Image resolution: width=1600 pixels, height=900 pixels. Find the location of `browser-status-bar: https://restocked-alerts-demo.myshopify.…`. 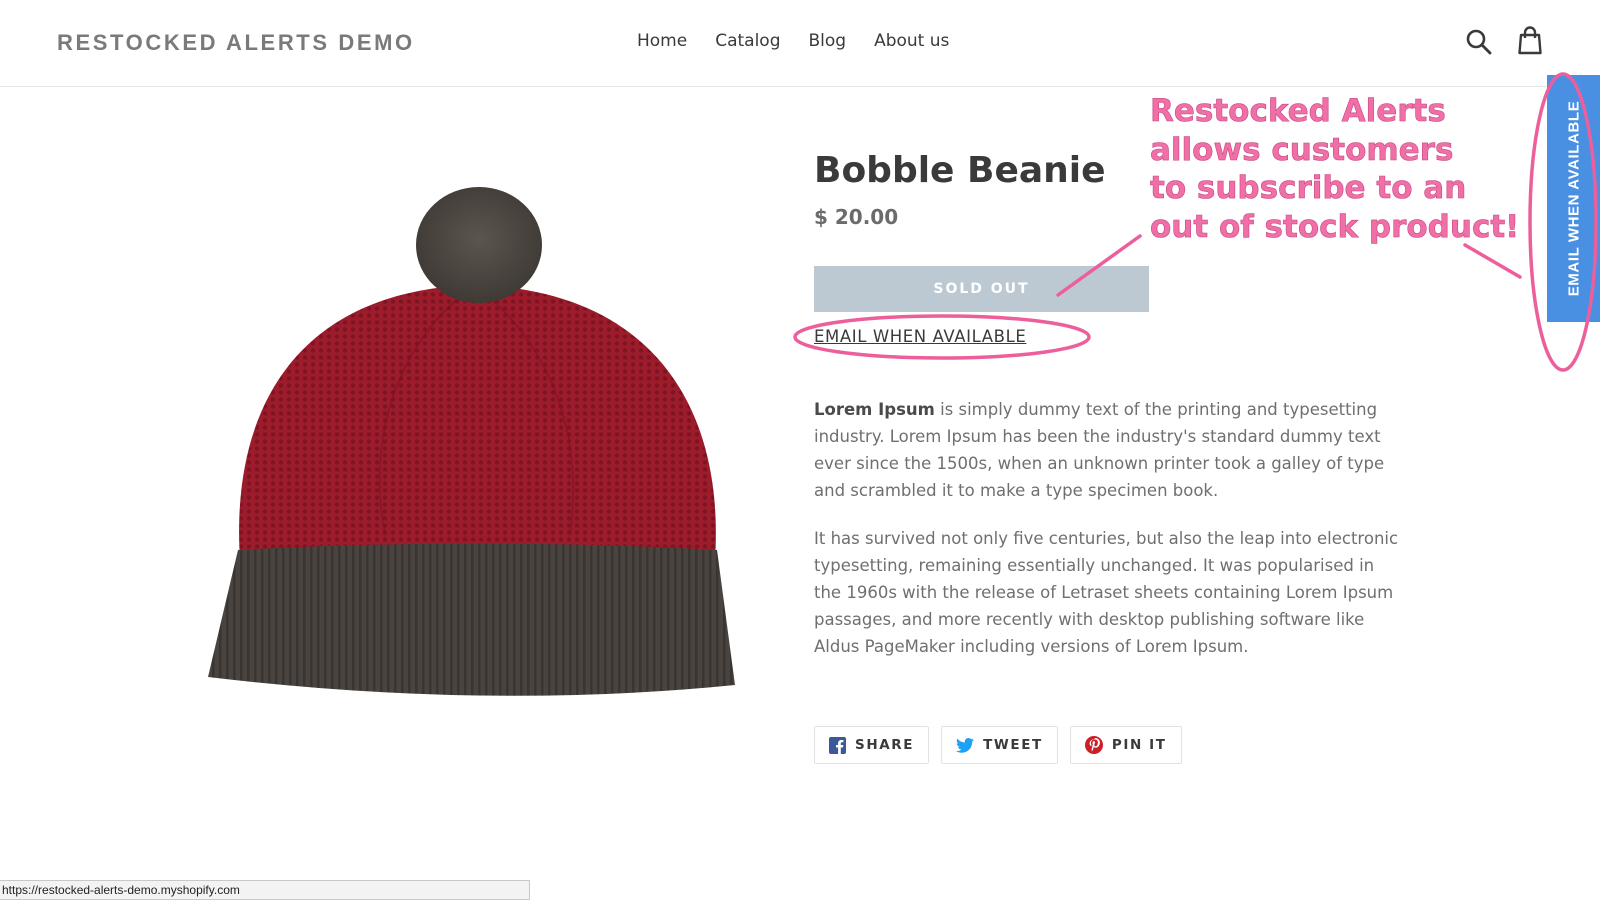

browser-status-bar: https://restocked-alerts-demo.myshopify.… is located at coordinates (265, 890).